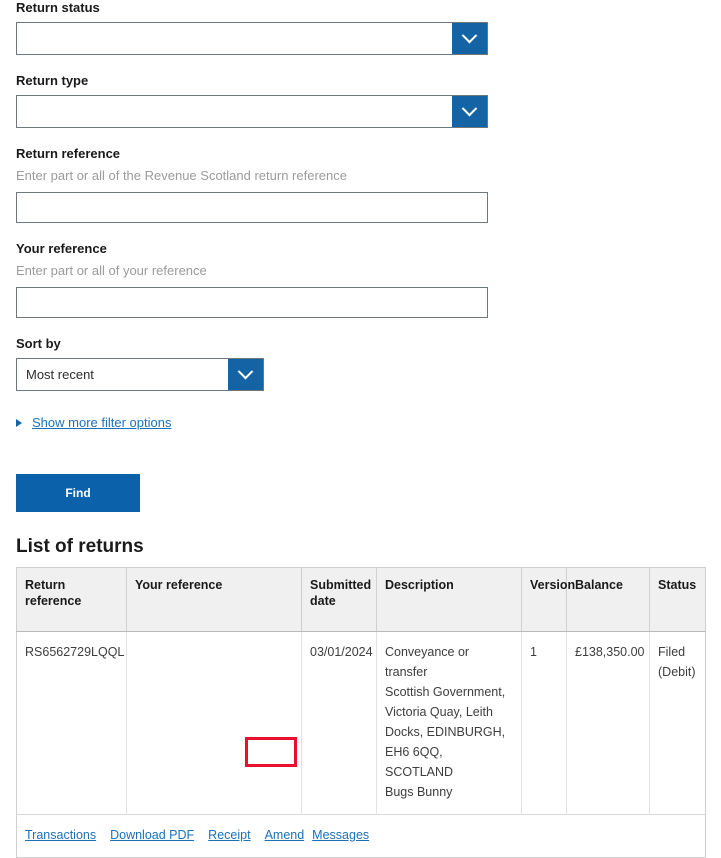  Describe the element at coordinates (548, 599) in the screenshot. I see `column-header-version: Version` at that location.